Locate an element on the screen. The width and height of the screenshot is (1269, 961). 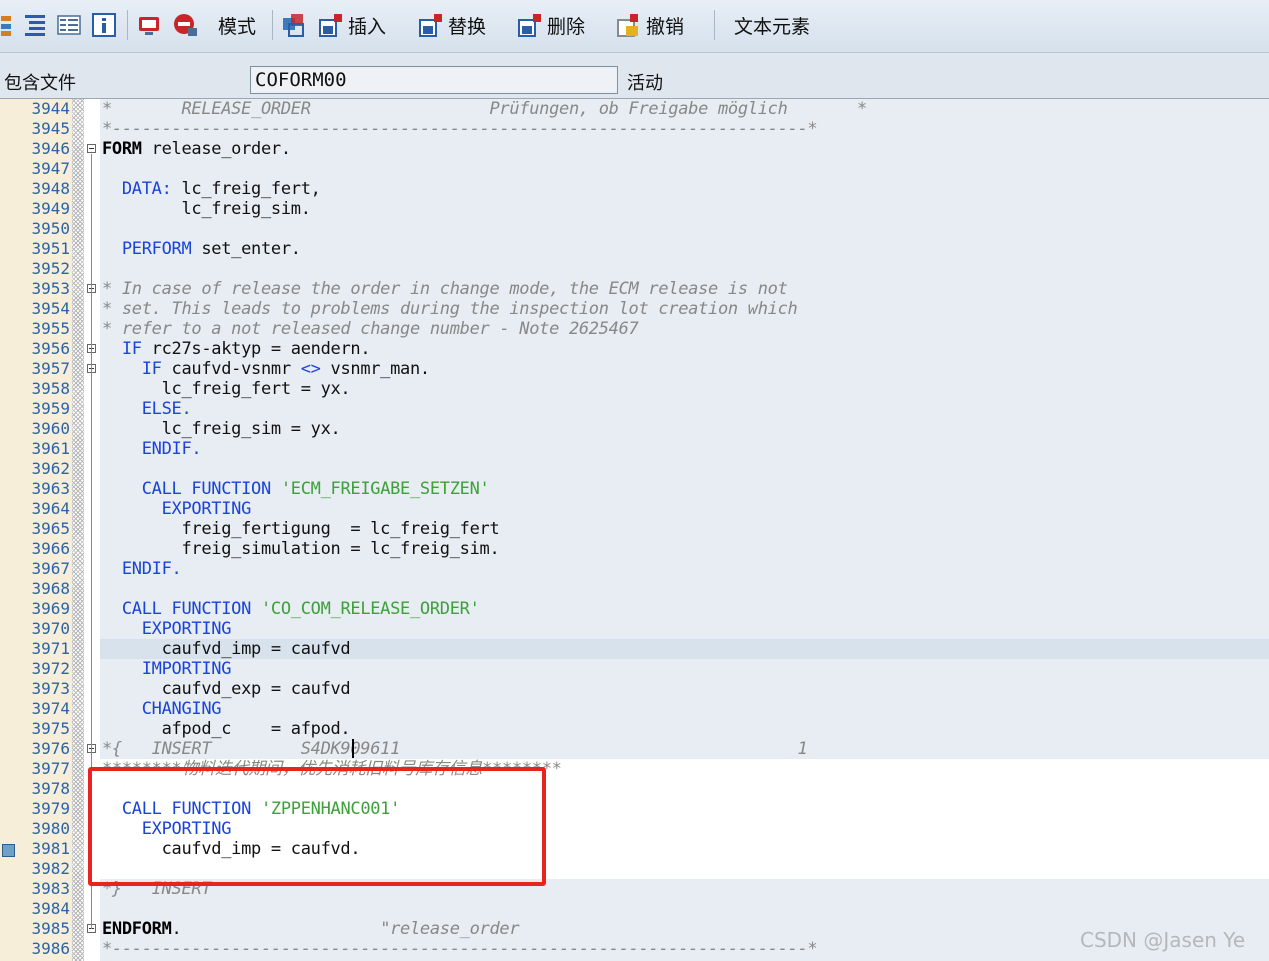
code-line: IMPORTING is located at coordinates (167, 669).